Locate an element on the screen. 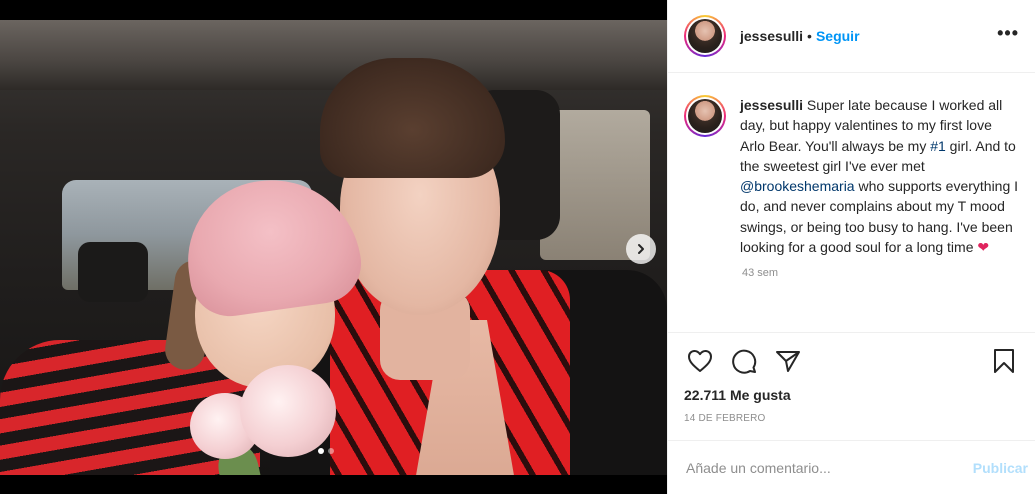 The height and width of the screenshot is (494, 1035). save-button is located at coordinates (1004, 361).